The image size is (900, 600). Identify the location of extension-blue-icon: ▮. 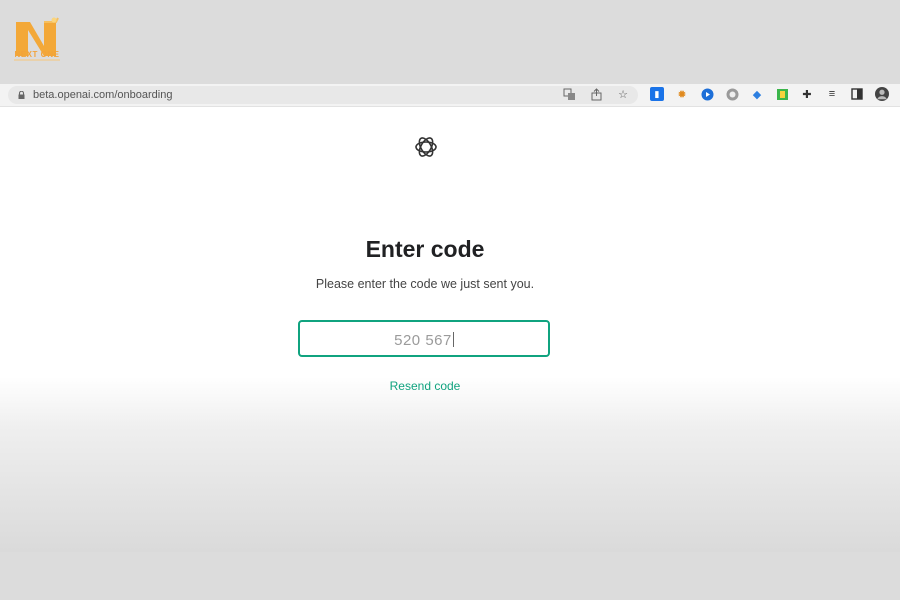
(657, 94).